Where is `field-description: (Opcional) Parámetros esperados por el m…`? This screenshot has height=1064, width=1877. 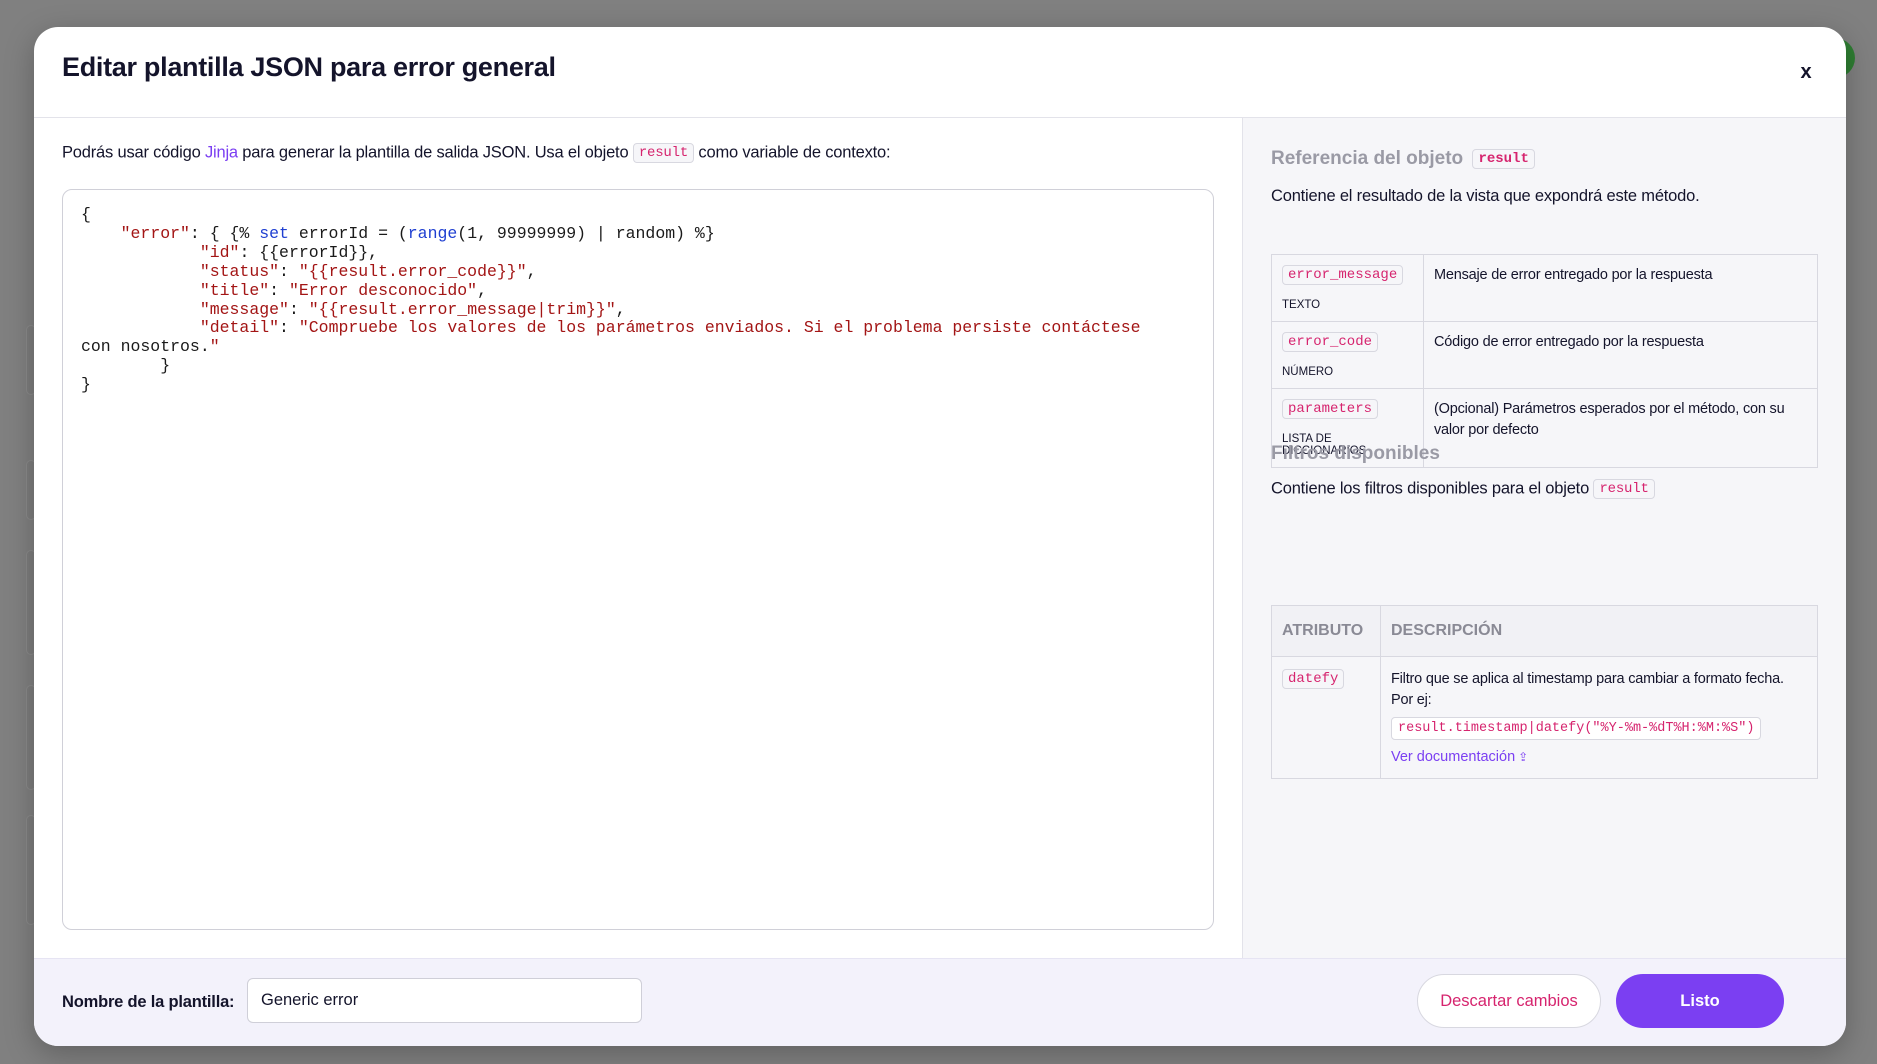
field-description: (Opcional) Parámetros esperados por el m… is located at coordinates (1609, 419).